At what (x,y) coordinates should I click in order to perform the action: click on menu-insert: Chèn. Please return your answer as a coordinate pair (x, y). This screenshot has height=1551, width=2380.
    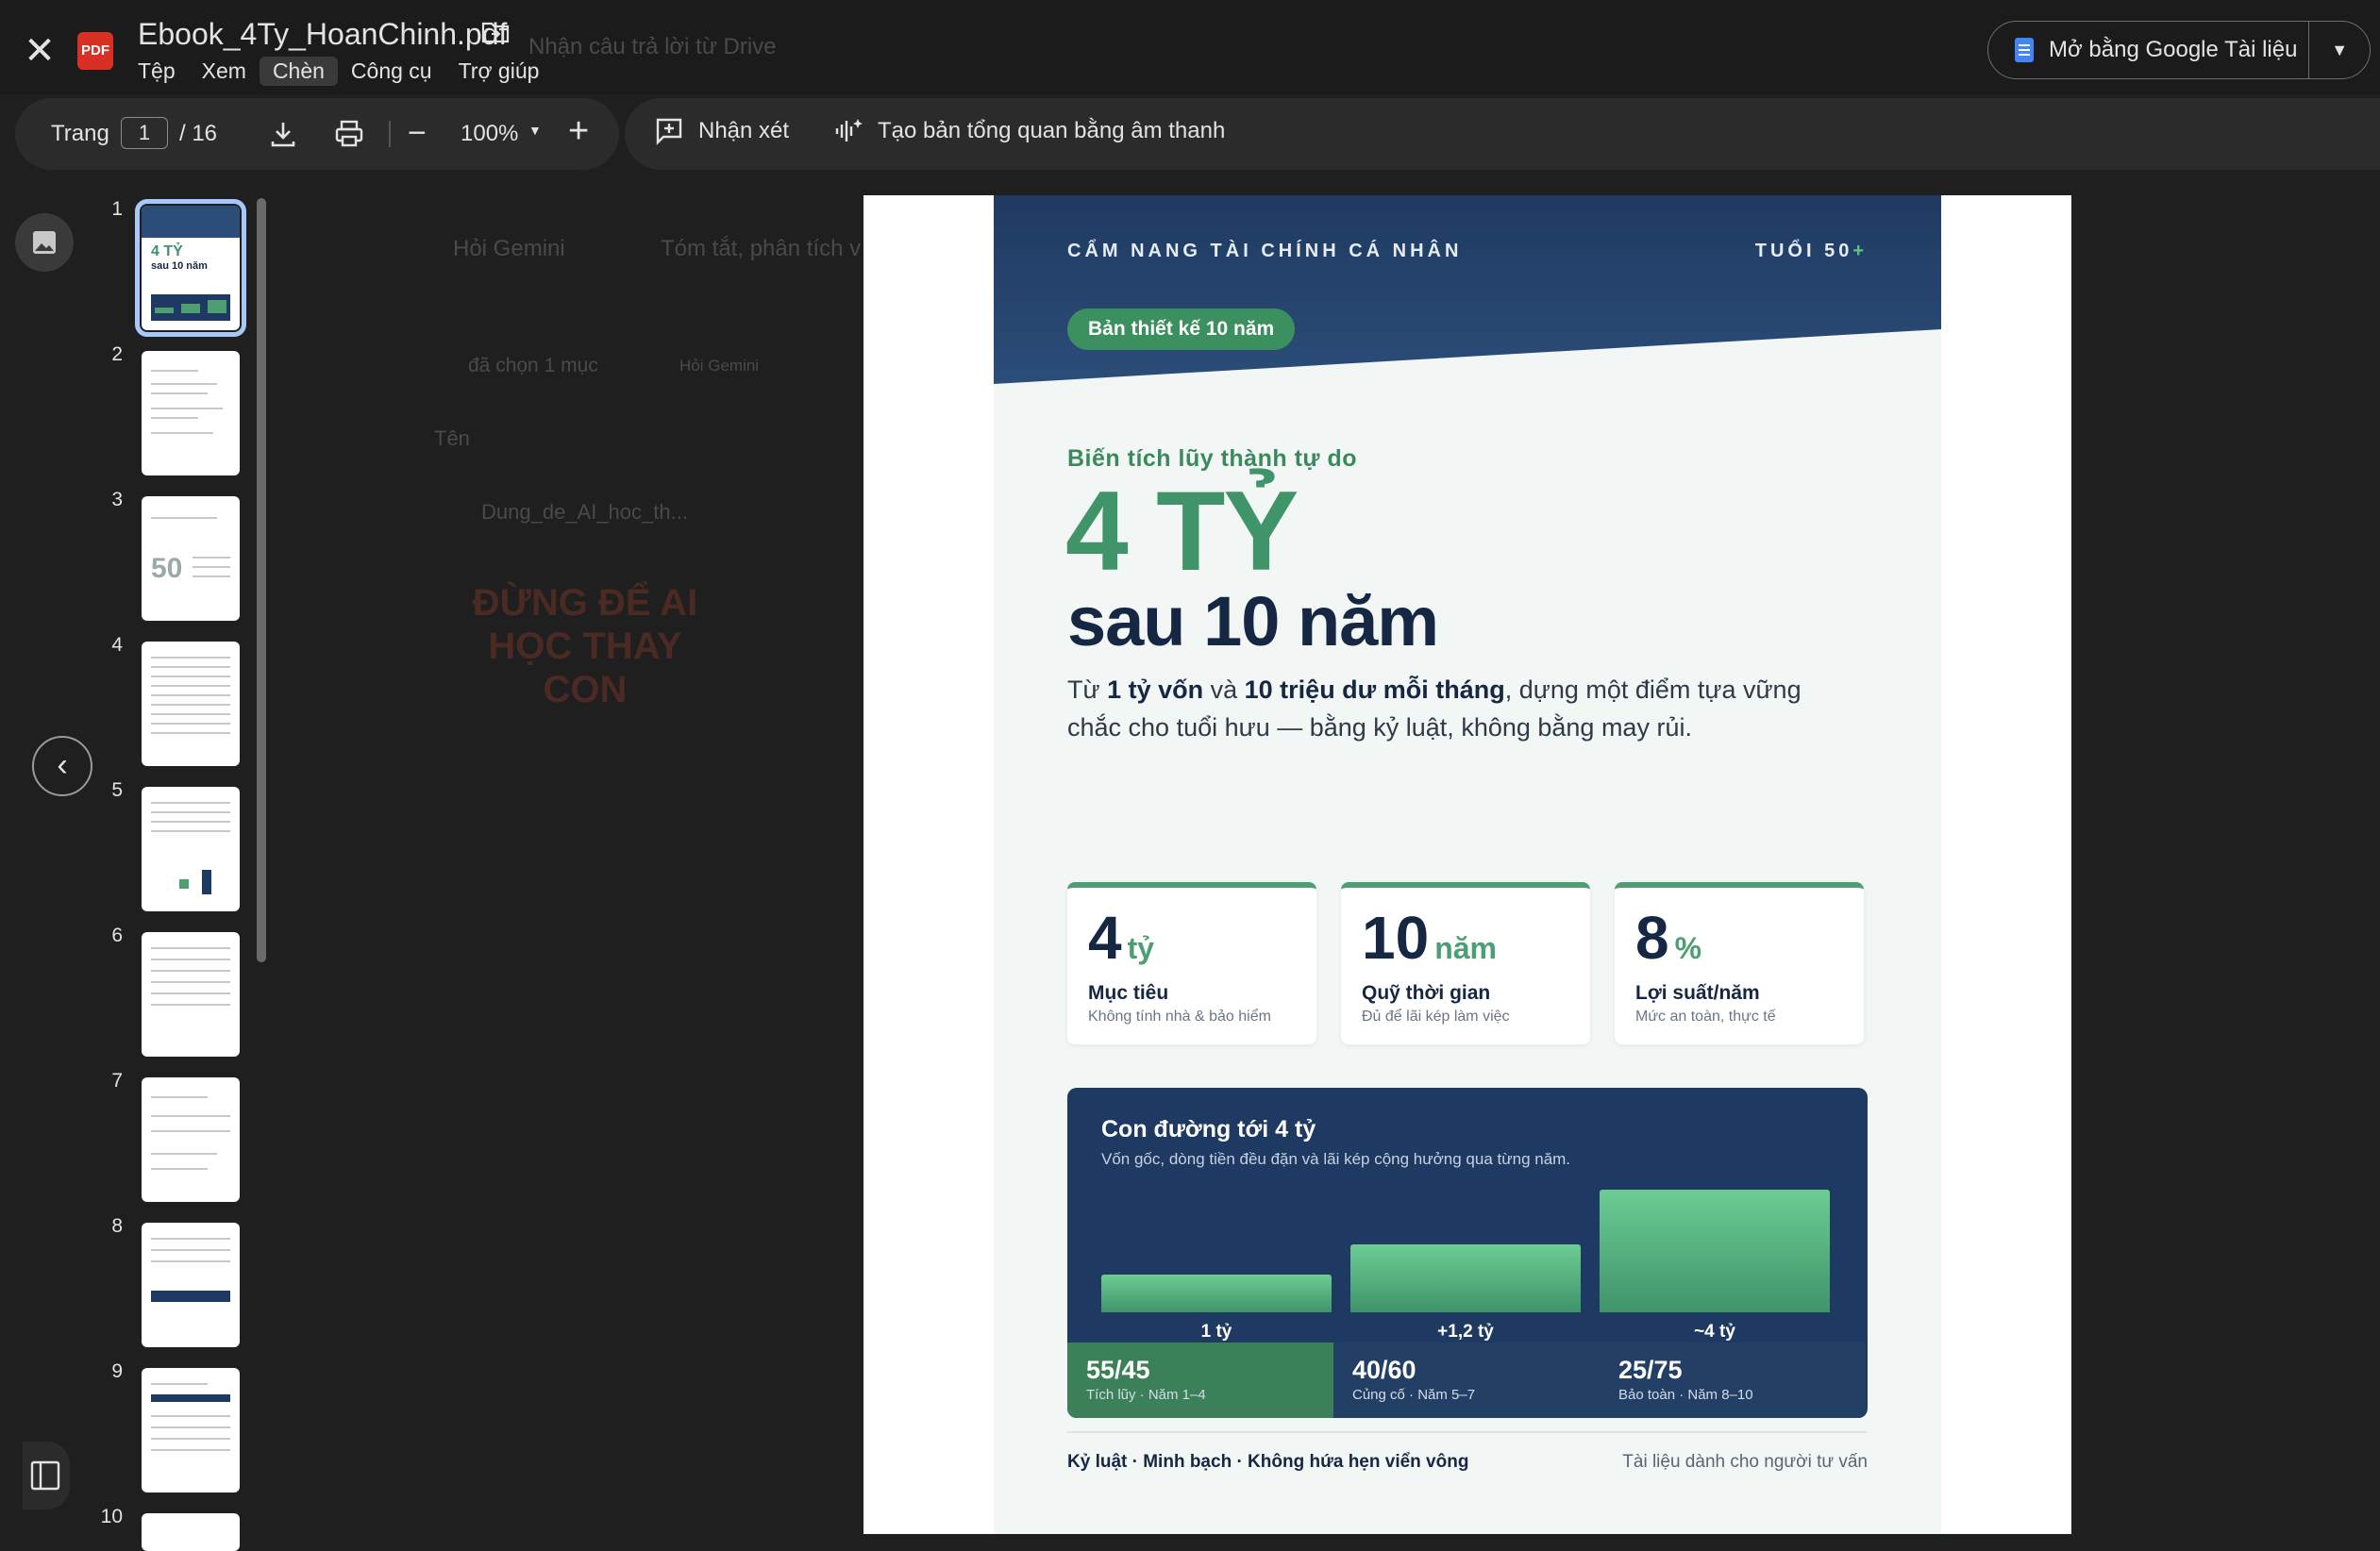
    Looking at the image, I should click on (298, 71).